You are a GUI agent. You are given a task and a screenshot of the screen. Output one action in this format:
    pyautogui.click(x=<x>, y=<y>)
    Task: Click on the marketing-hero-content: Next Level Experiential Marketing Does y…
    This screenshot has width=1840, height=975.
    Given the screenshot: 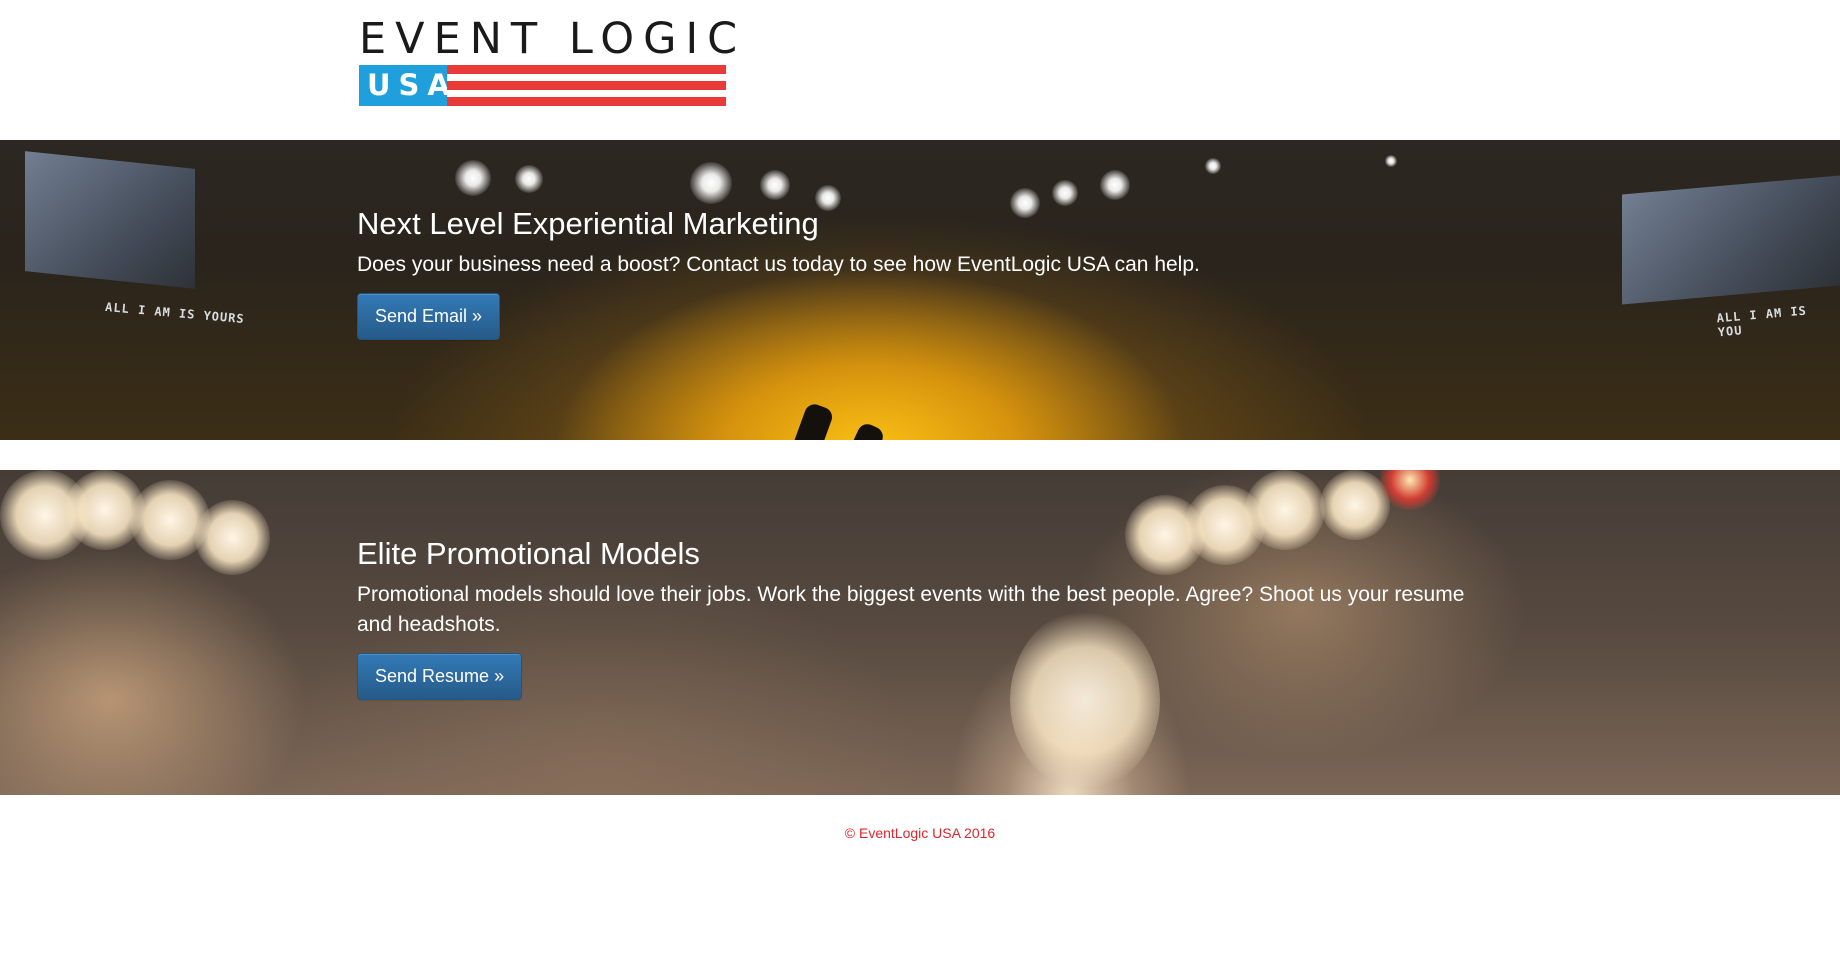 What is the action you would take?
    pyautogui.click(x=918, y=273)
    